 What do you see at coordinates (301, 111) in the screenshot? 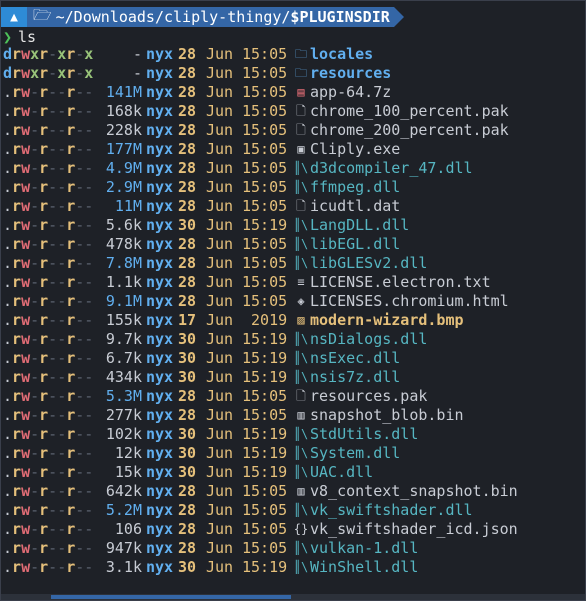
I see `file-icon: 🗋` at bounding box center [301, 111].